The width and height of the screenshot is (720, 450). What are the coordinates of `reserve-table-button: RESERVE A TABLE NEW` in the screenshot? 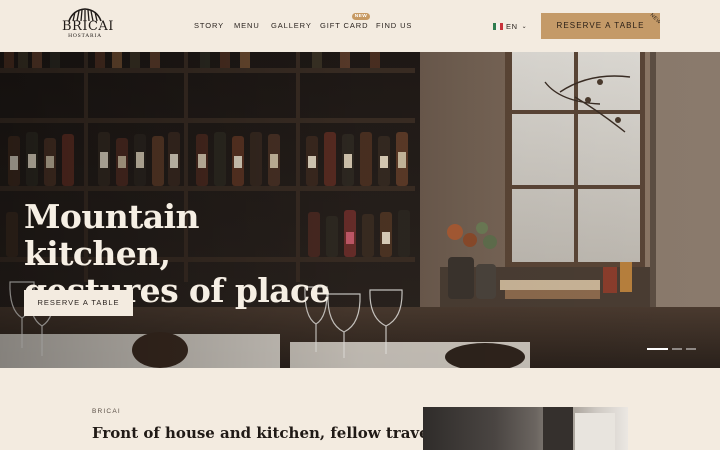 It's located at (600, 26).